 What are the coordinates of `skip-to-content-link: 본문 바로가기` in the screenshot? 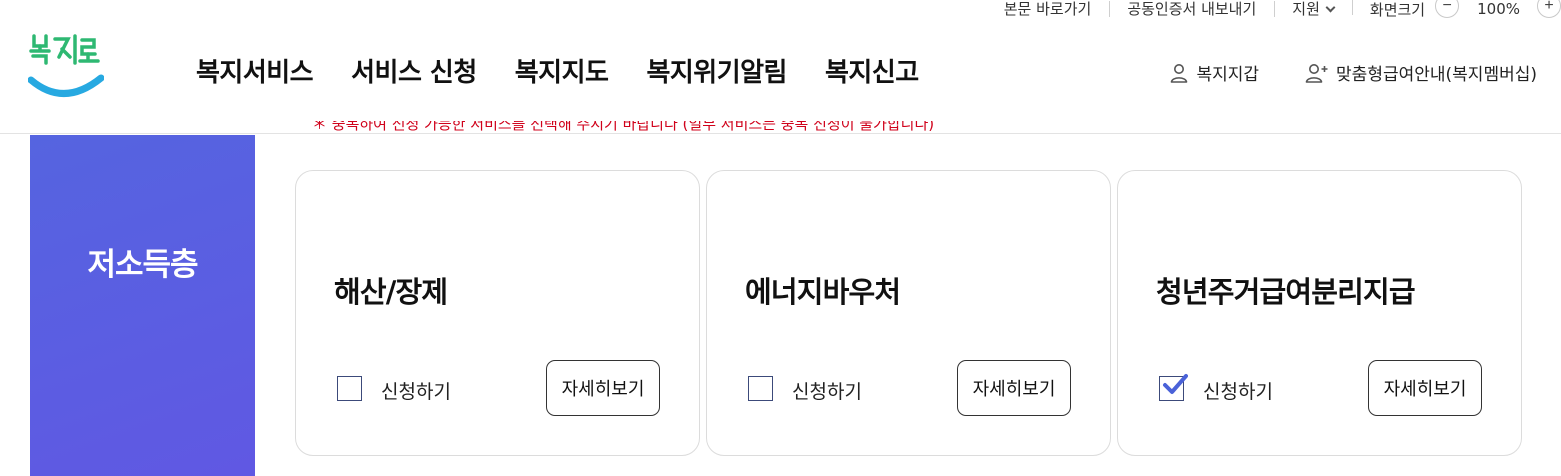 It's located at (1048, 9).